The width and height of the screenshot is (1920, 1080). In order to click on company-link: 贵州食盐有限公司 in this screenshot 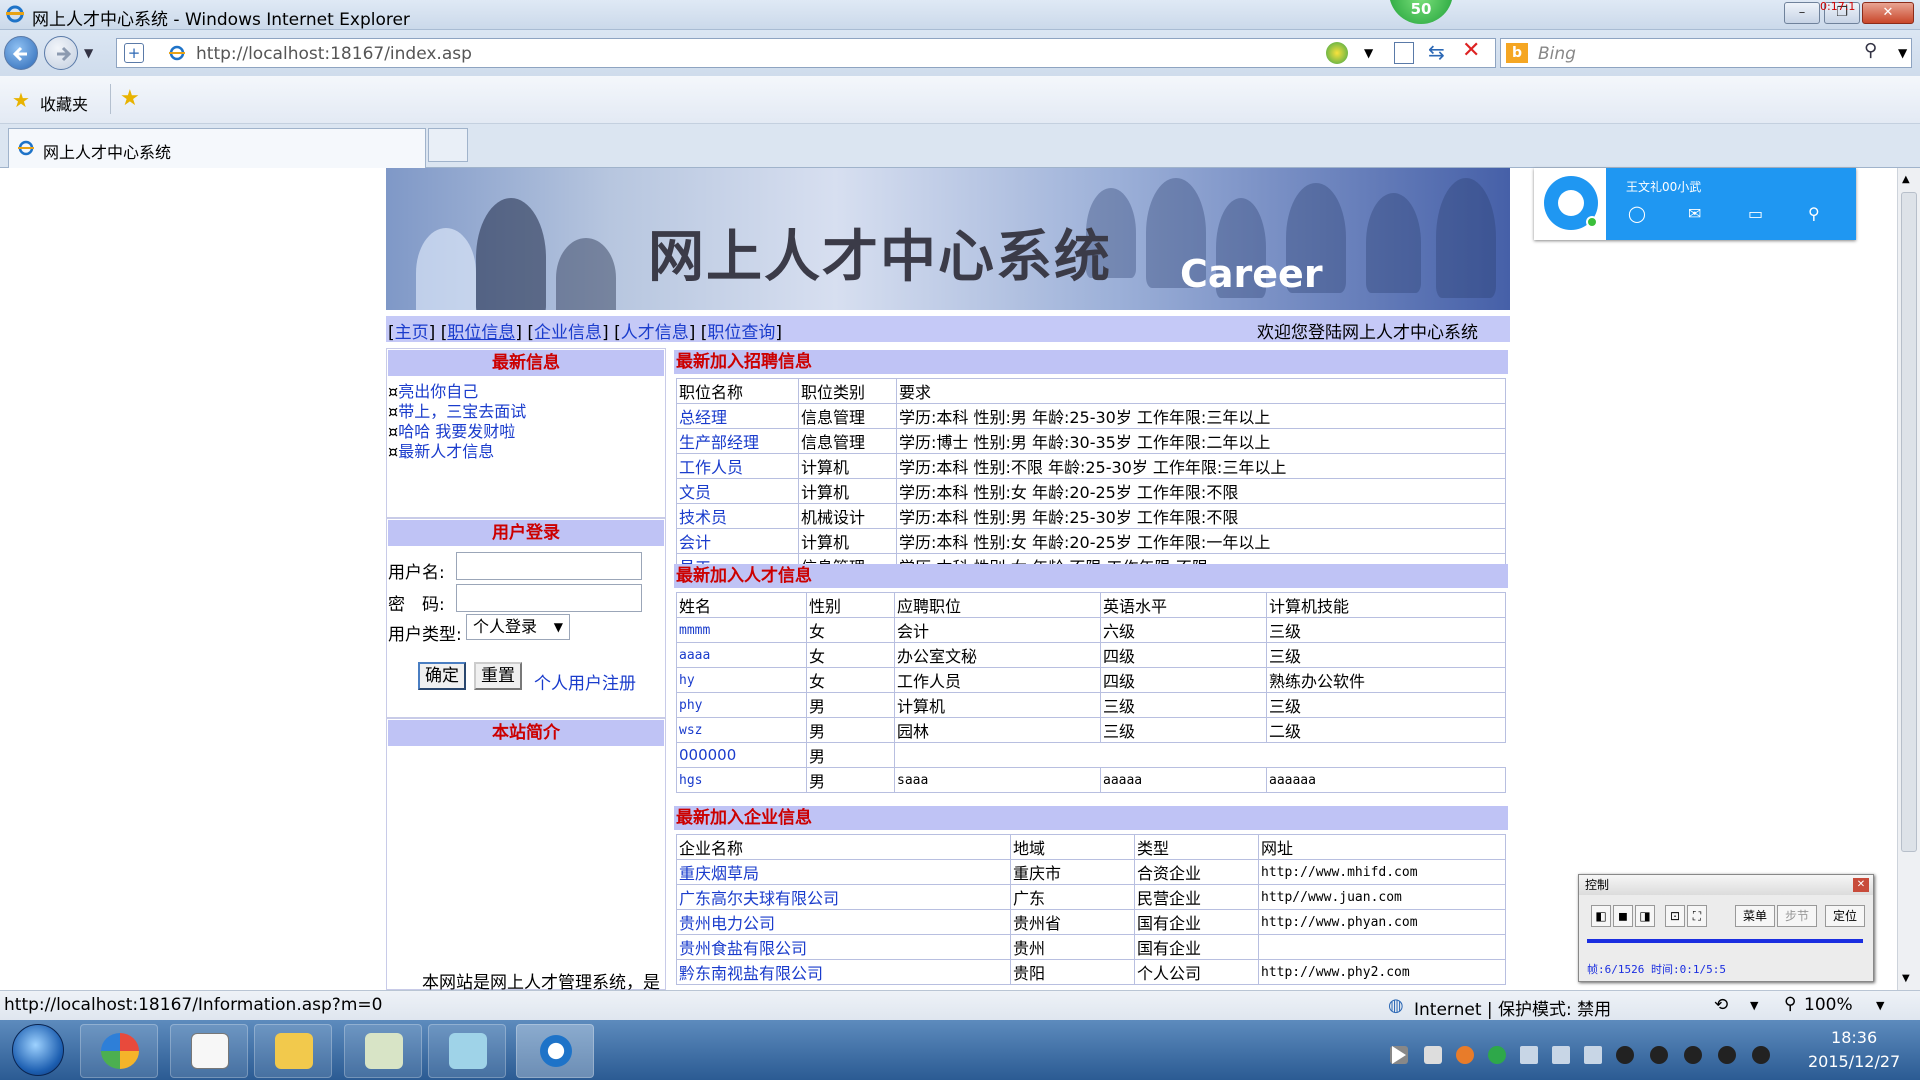, I will do `click(843, 947)`.